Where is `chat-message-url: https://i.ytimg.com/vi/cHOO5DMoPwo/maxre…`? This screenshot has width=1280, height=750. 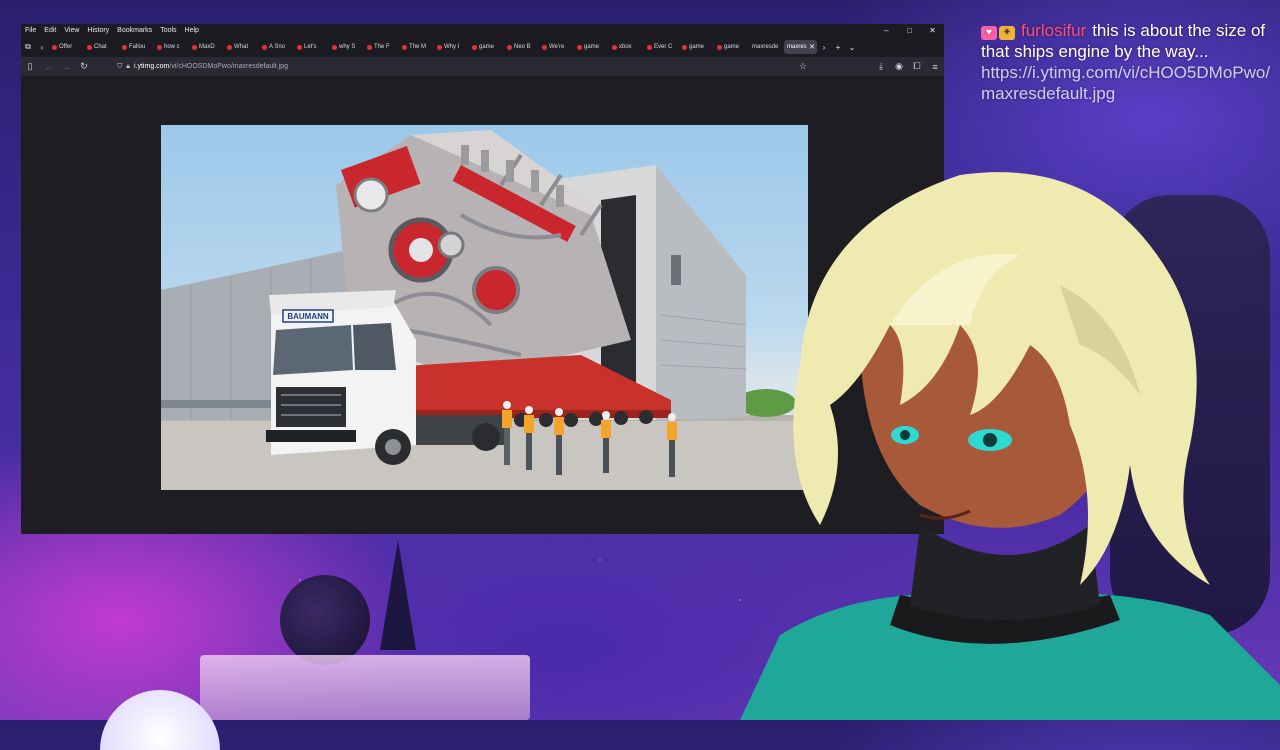
chat-message-url: https://i.ytimg.com/vi/cHOO5DMoPwo/maxre… is located at coordinates (1126, 83).